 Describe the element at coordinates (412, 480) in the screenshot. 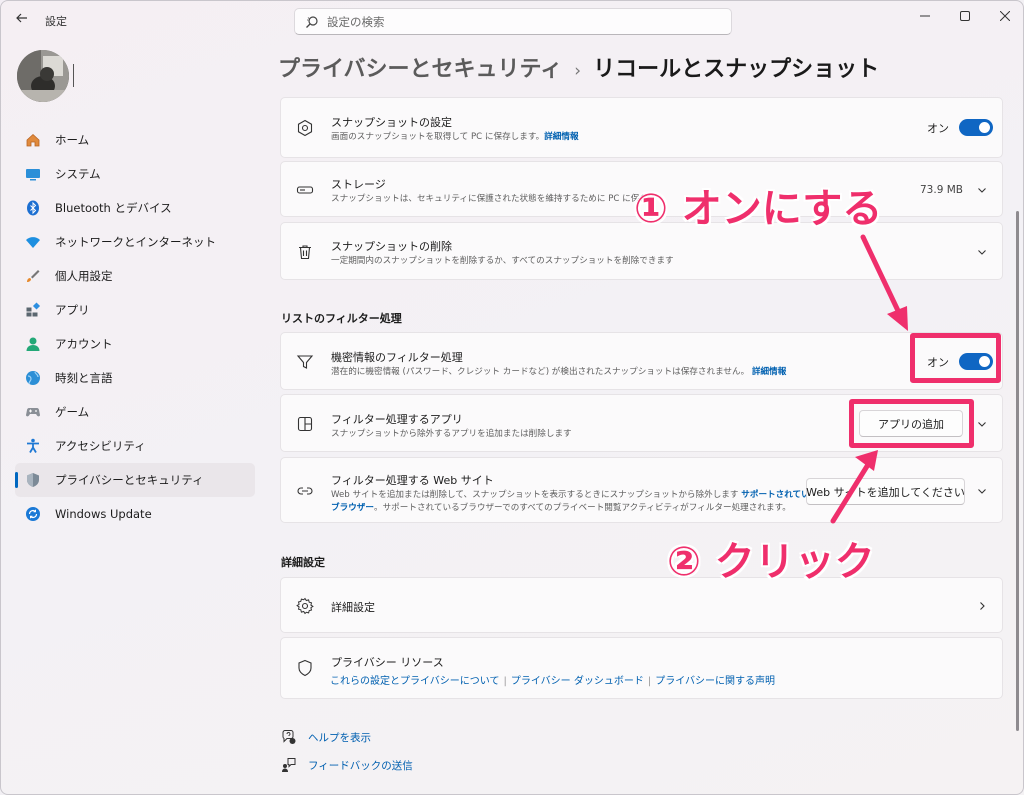

I see `filter-websites-title: フィルター処理する Web サイト` at that location.